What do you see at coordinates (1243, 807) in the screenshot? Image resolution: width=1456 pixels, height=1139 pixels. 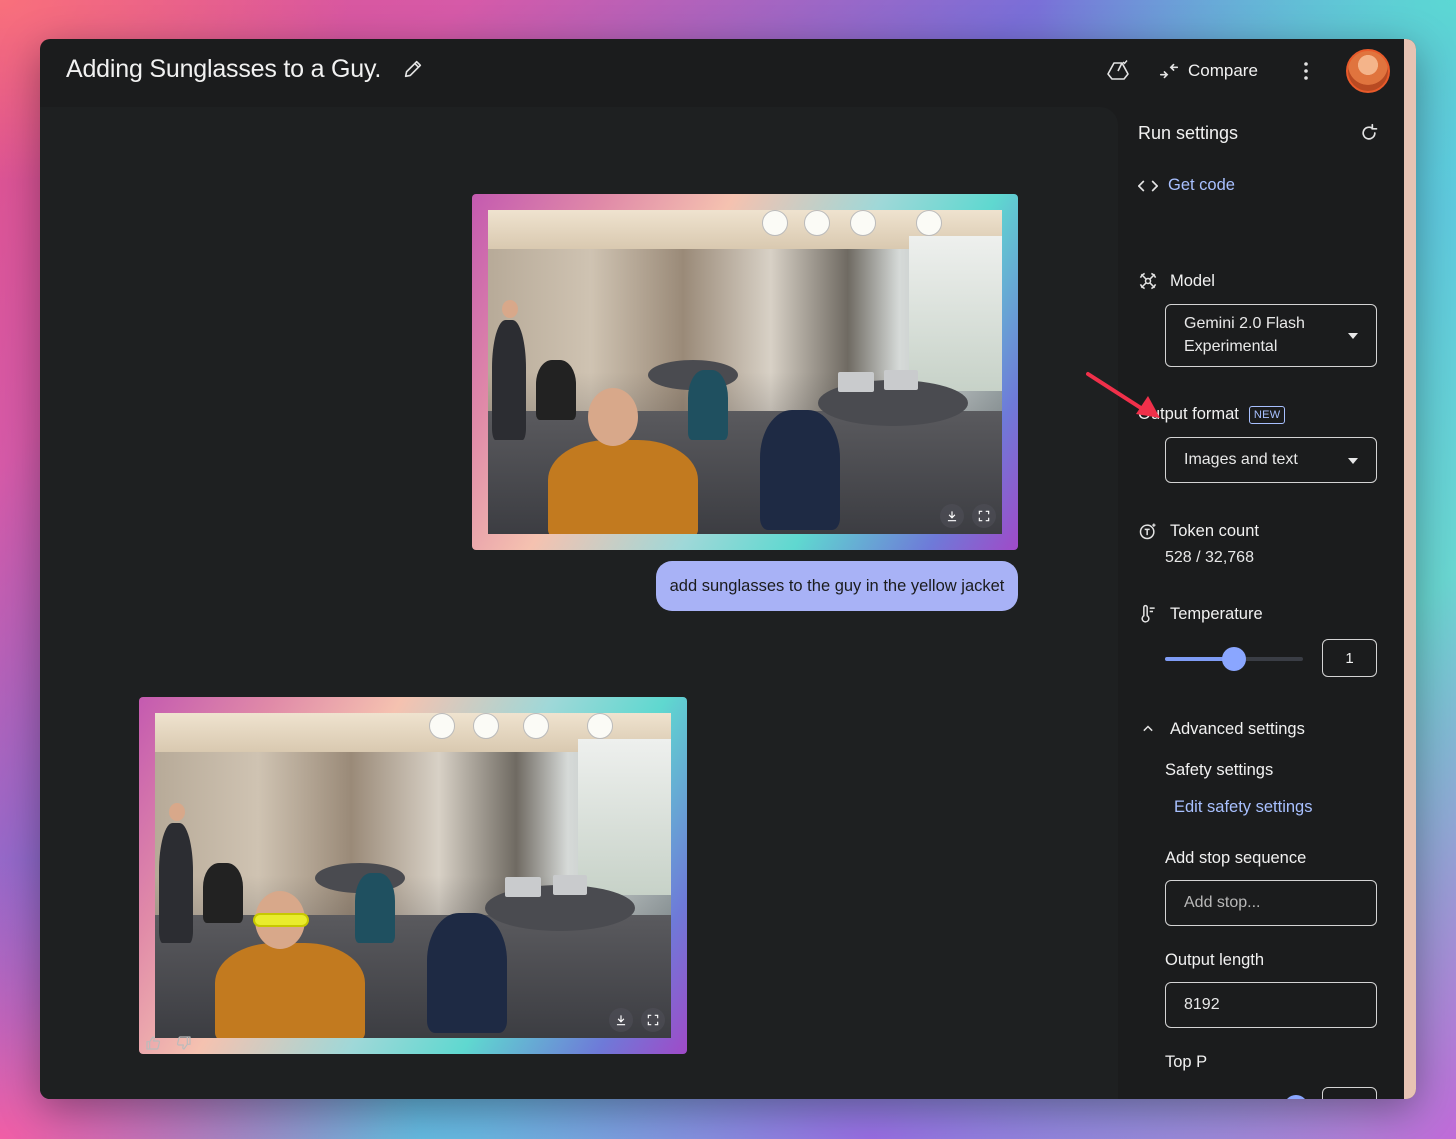 I see `edit-safety-settings-link: Edit safety settings` at bounding box center [1243, 807].